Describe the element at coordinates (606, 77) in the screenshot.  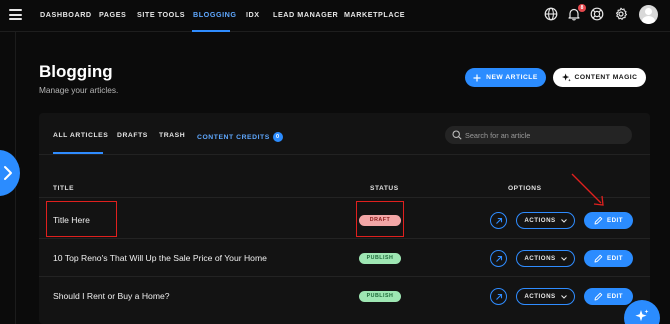
I see `content-magic-label: CONTENT MAGIC` at that location.